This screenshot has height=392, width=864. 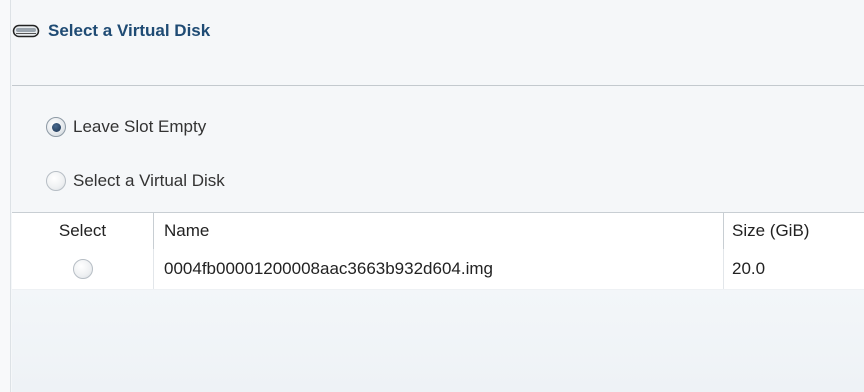 I want to click on column-header-select: Select, so click(x=83, y=231).